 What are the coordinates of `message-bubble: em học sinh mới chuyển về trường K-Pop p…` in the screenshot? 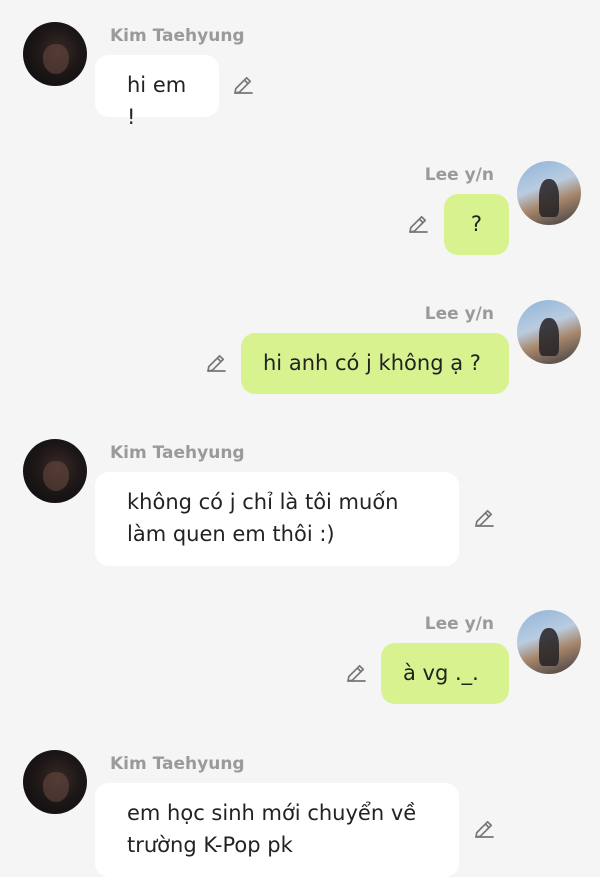 It's located at (277, 830).